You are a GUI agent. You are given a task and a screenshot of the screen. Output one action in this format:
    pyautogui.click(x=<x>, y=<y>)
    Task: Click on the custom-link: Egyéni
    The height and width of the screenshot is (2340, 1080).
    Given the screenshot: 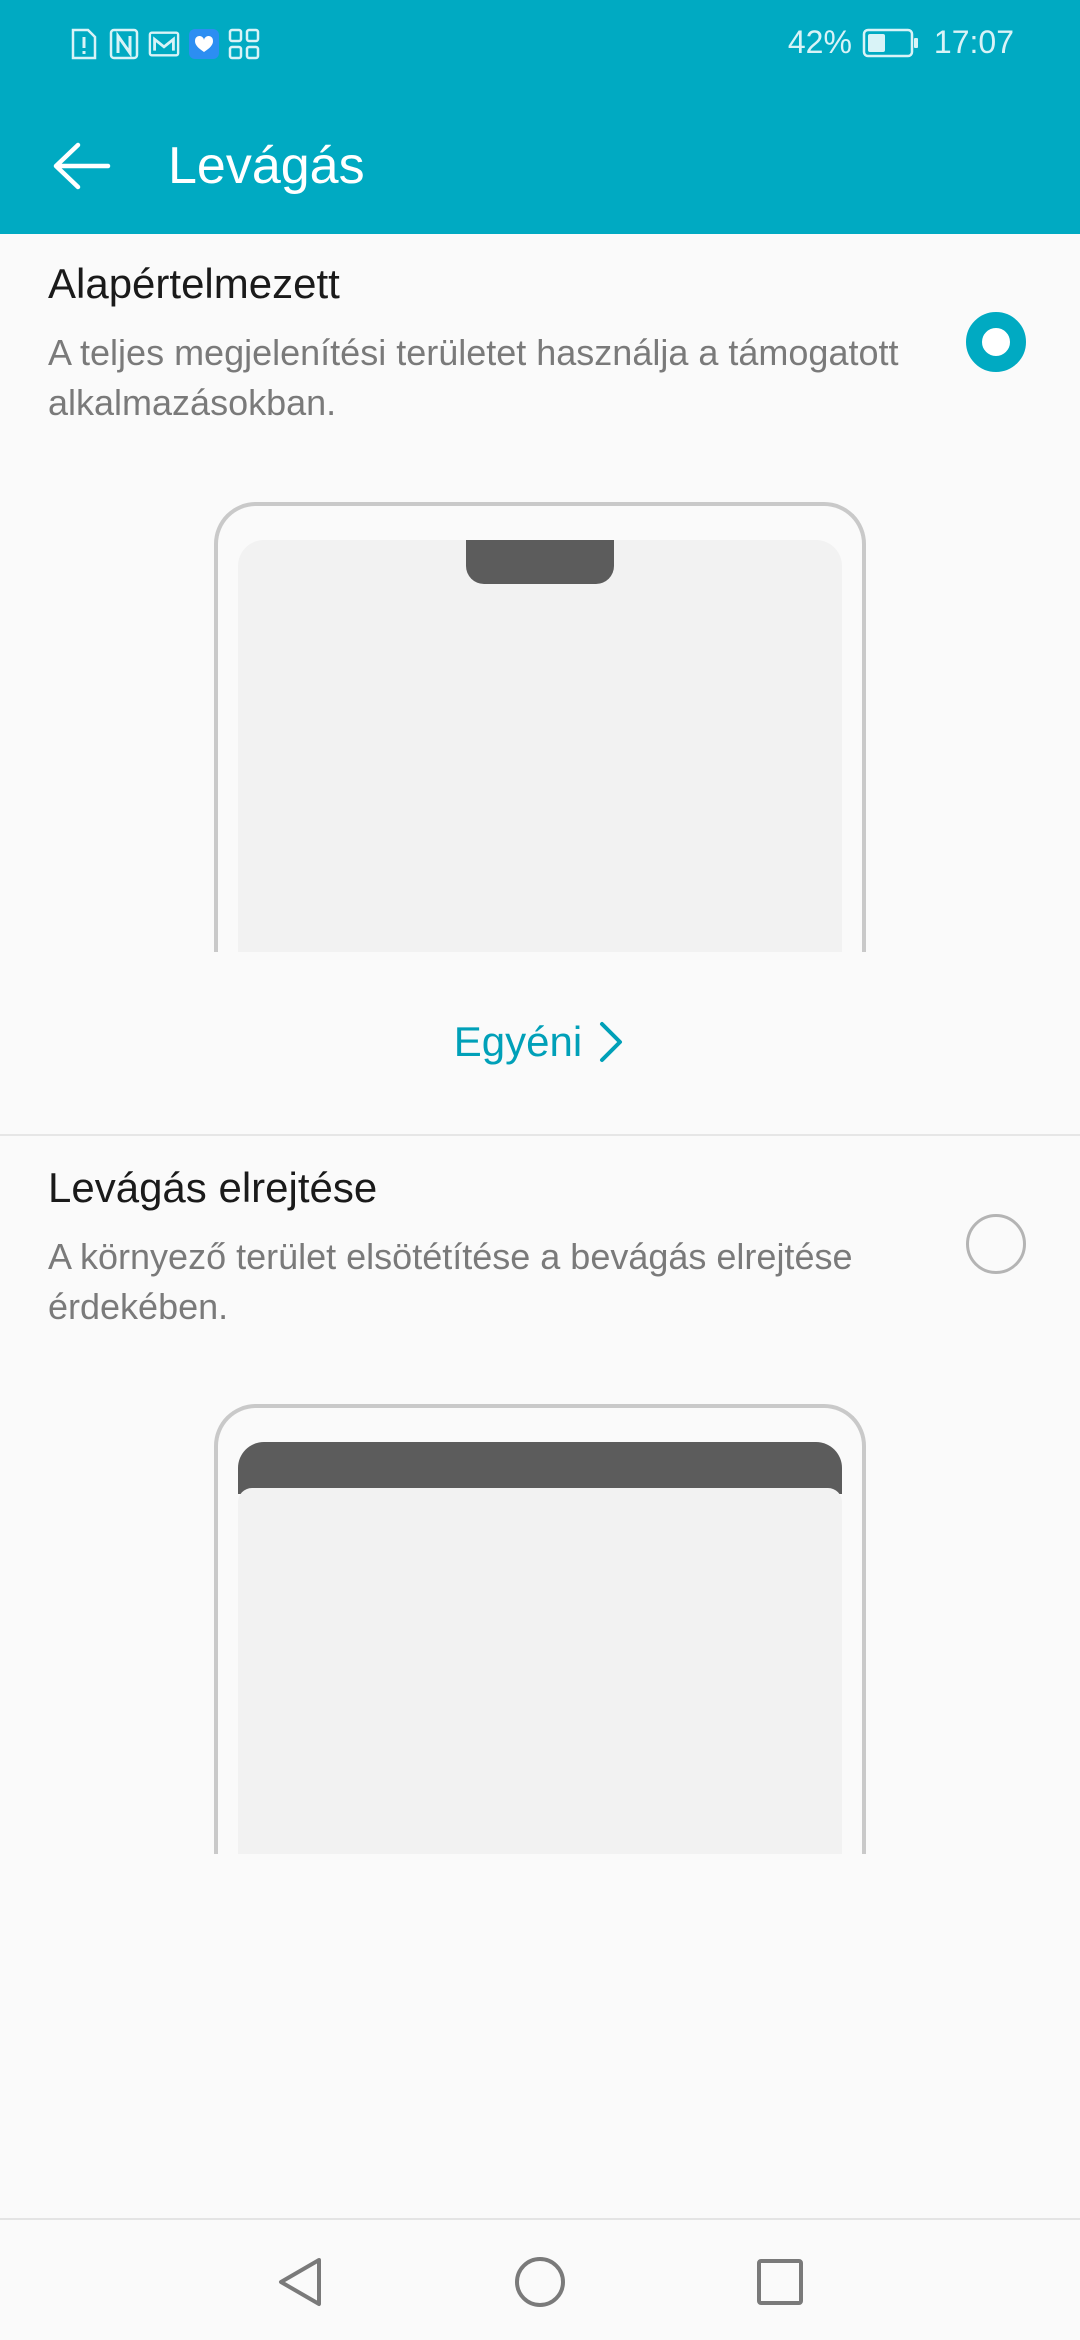 What is the action you would take?
    pyautogui.click(x=540, y=1042)
    